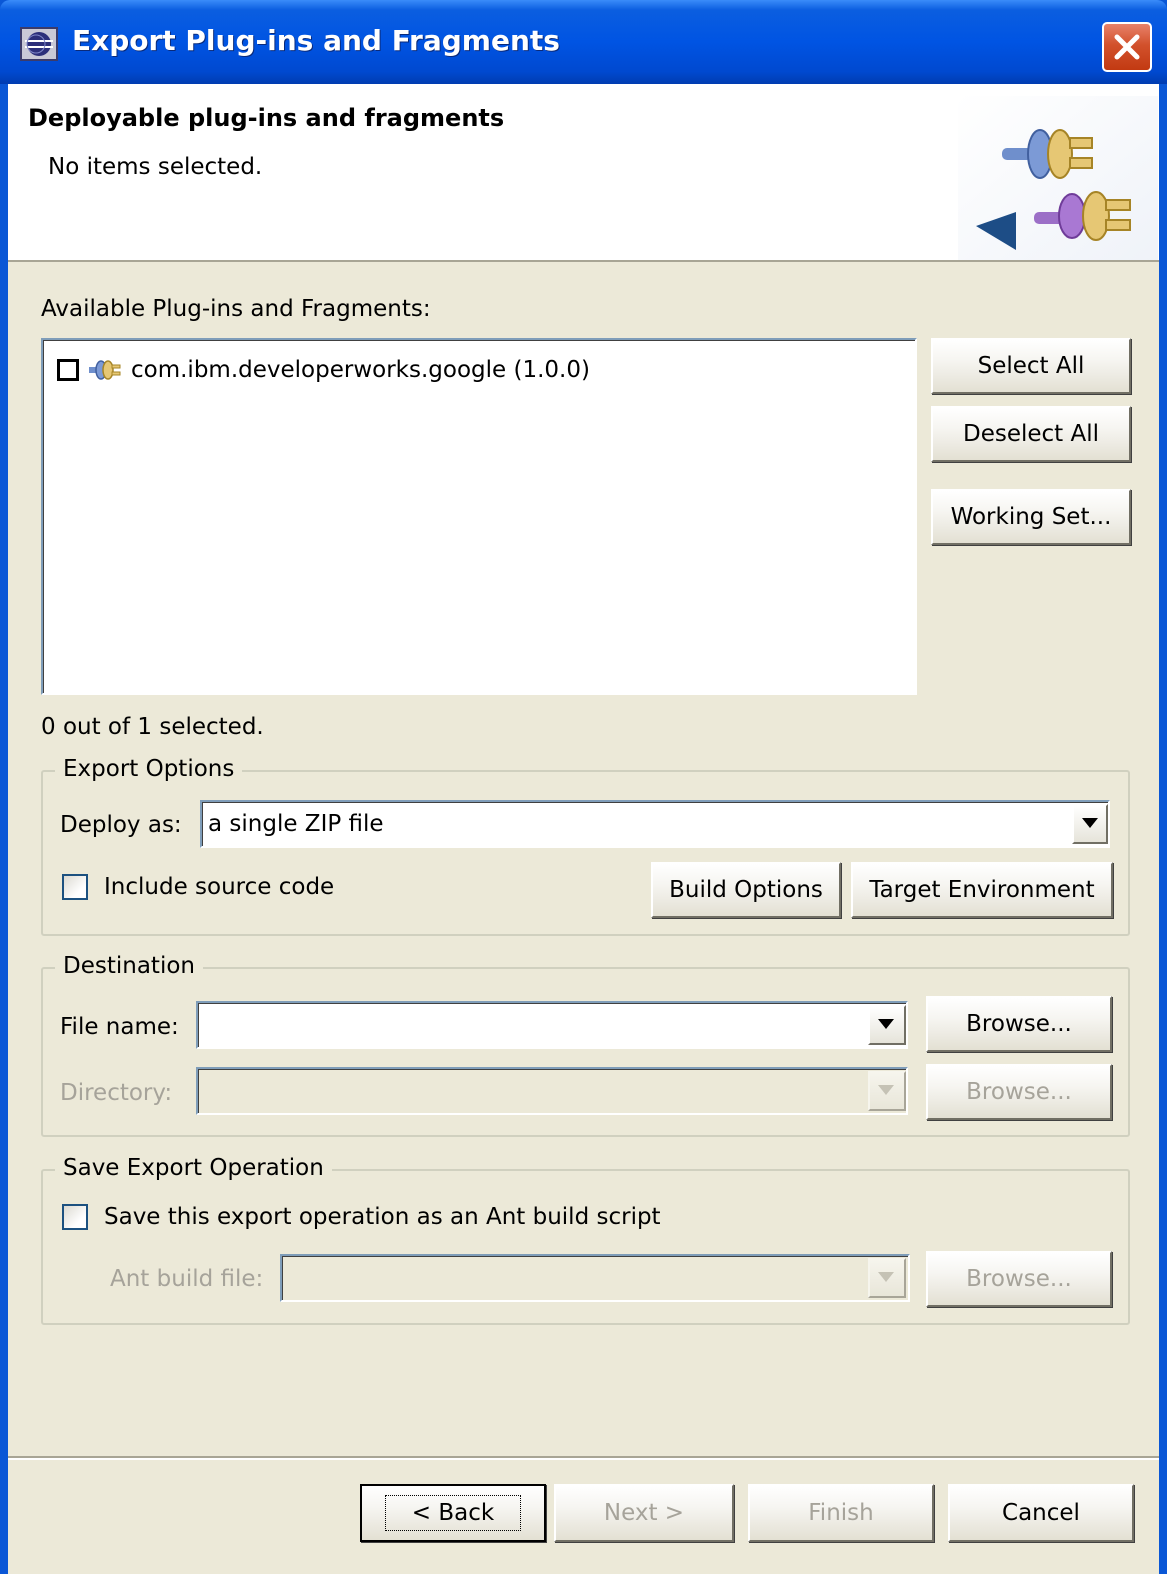 Image resolution: width=1167 pixels, height=1574 pixels. I want to click on include-source-label: Include source code, so click(219, 887).